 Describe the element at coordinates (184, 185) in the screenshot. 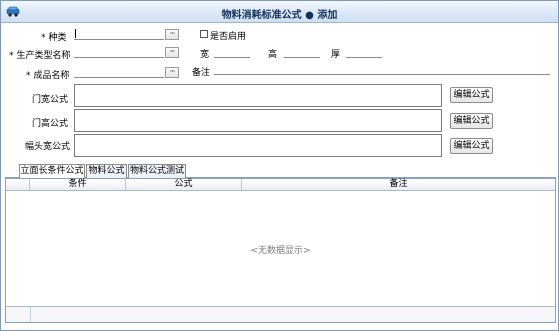

I see `column-header-formula: 公式` at that location.